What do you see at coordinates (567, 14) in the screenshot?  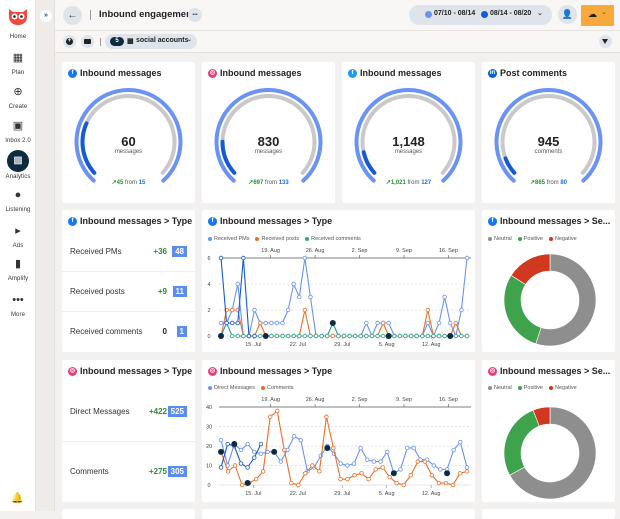 I see `share-user-button: 👤` at bounding box center [567, 14].